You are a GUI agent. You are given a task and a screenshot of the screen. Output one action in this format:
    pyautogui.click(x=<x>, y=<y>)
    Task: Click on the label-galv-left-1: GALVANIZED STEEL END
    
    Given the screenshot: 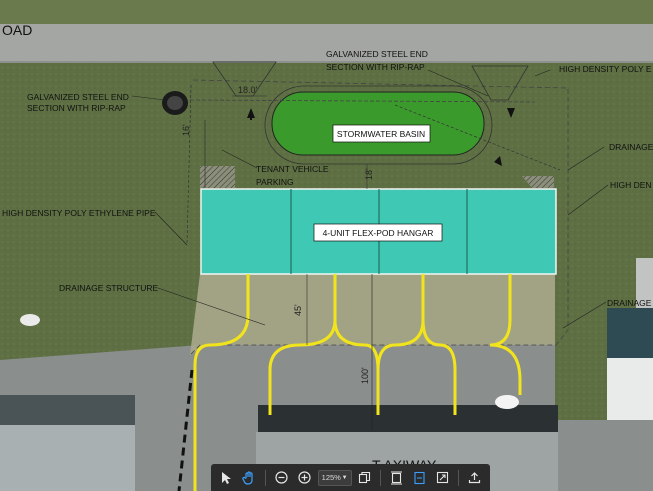 What is the action you would take?
    pyautogui.click(x=78, y=97)
    